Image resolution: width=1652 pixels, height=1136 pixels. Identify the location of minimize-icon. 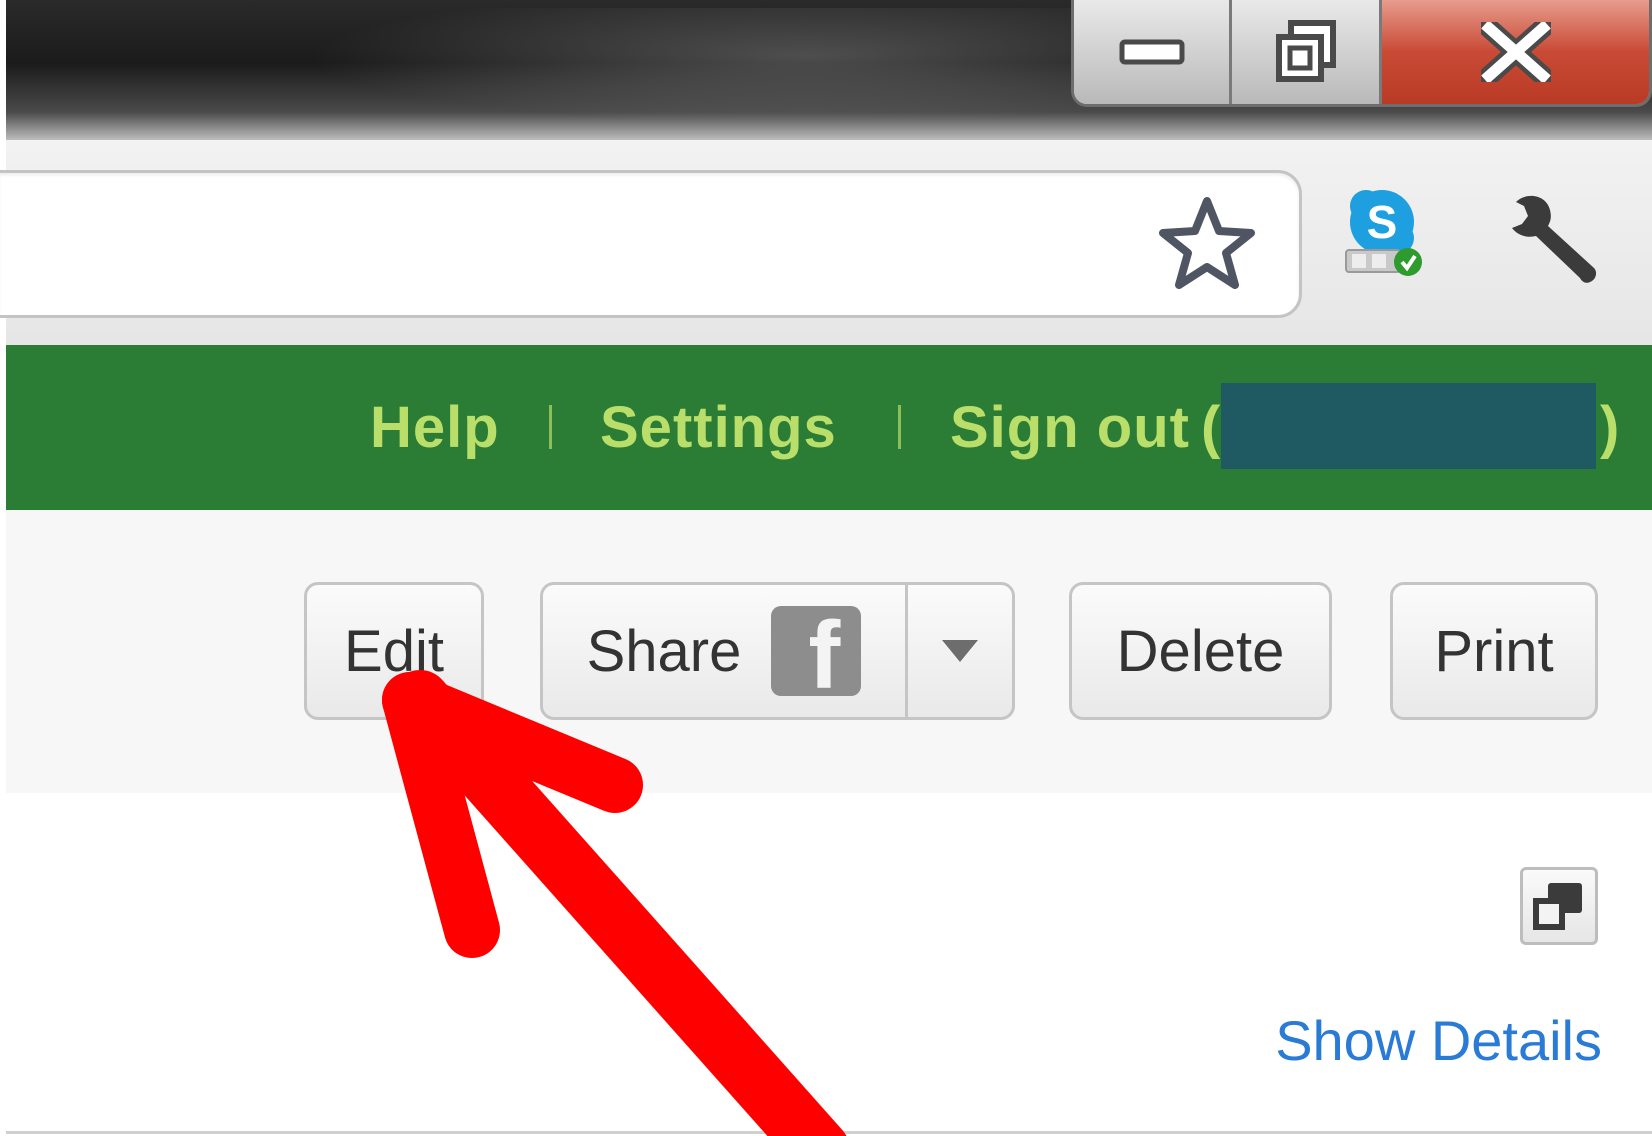
(1151, 52).